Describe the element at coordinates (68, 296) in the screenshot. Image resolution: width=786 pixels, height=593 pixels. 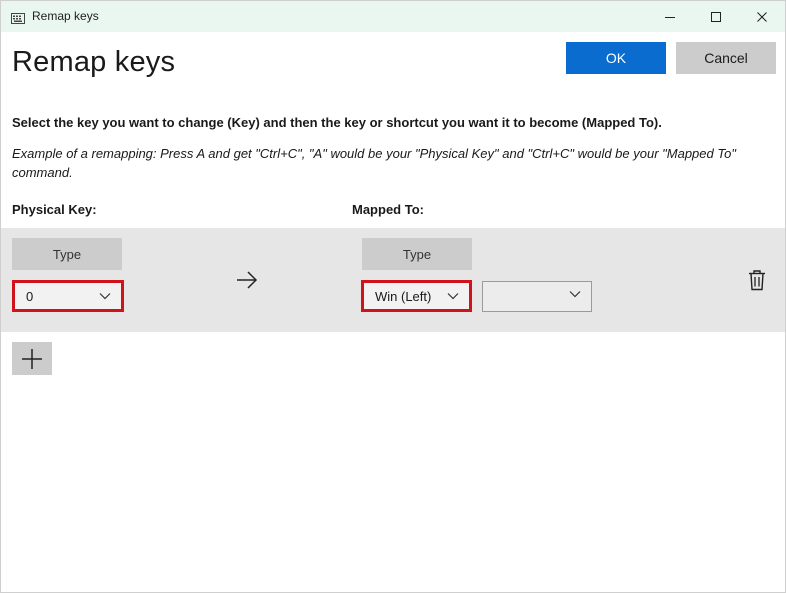
I see `physical-key-dropdown: 0` at that location.